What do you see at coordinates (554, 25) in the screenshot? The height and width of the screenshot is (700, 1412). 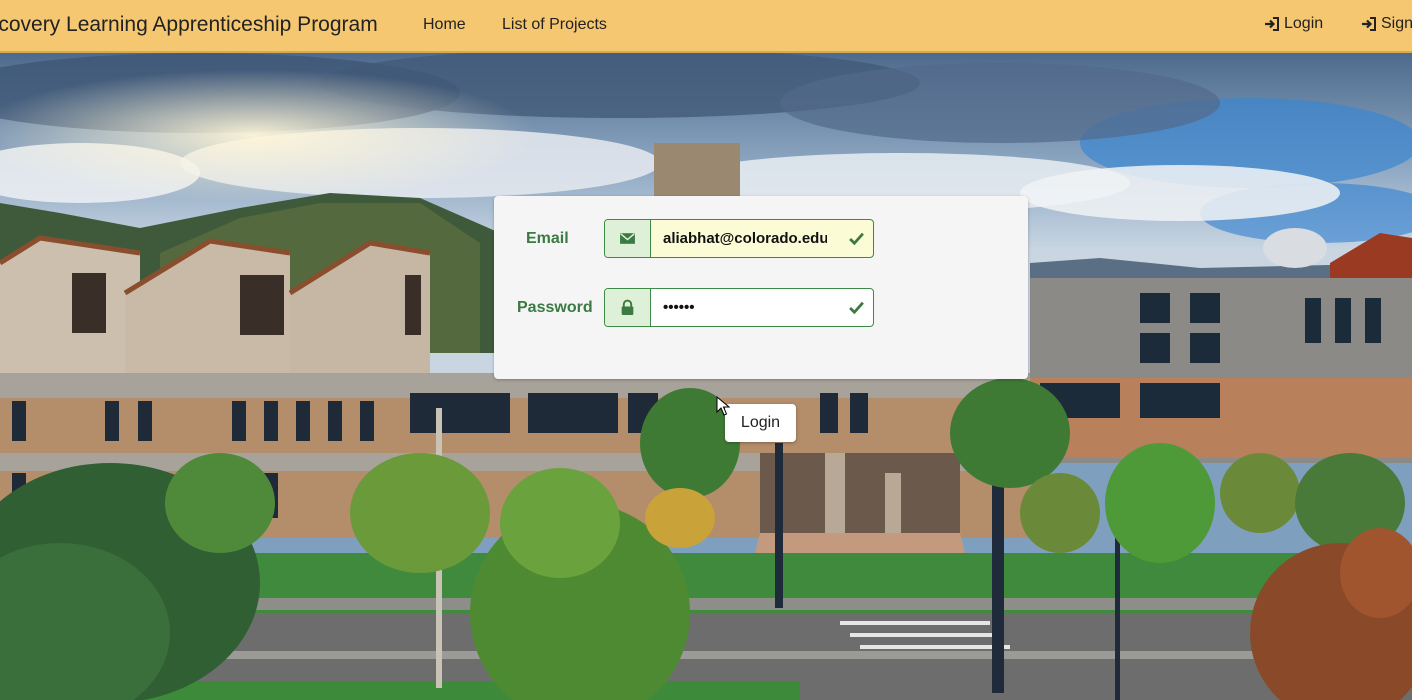 I see `nav-projects-link: List of Projects` at bounding box center [554, 25].